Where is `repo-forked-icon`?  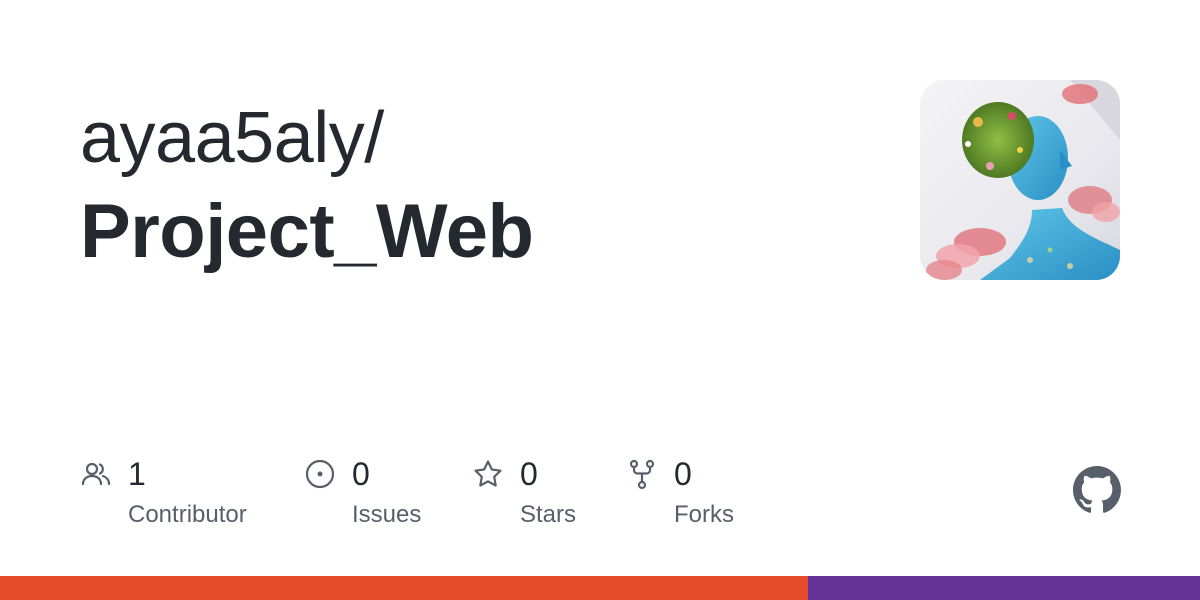 repo-forked-icon is located at coordinates (642, 474).